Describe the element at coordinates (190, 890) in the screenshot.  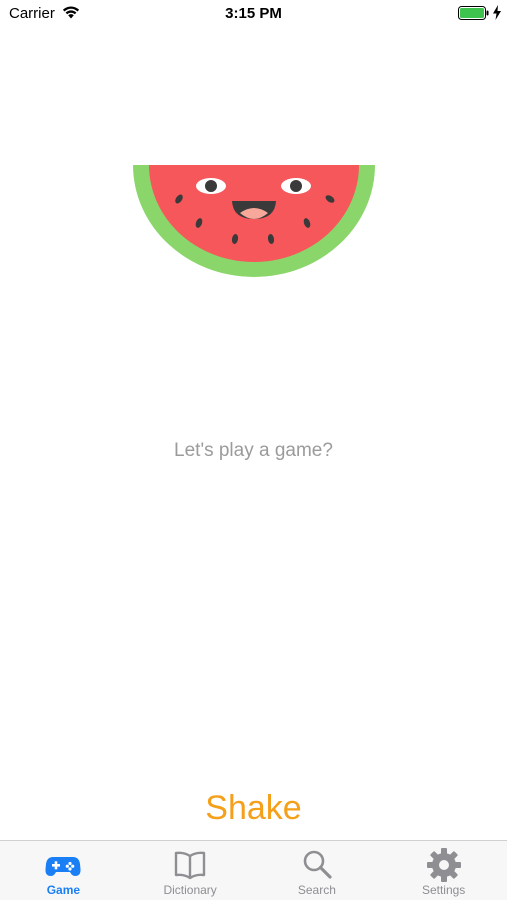
I see `tab-label: Dictionary` at that location.